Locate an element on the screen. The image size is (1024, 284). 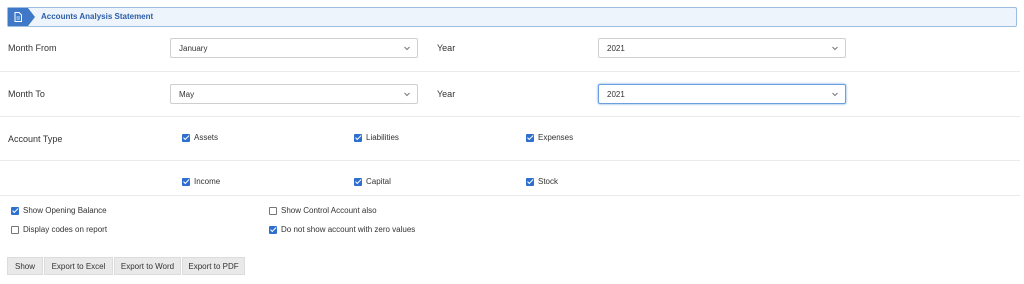
document-icon is located at coordinates (18, 17).